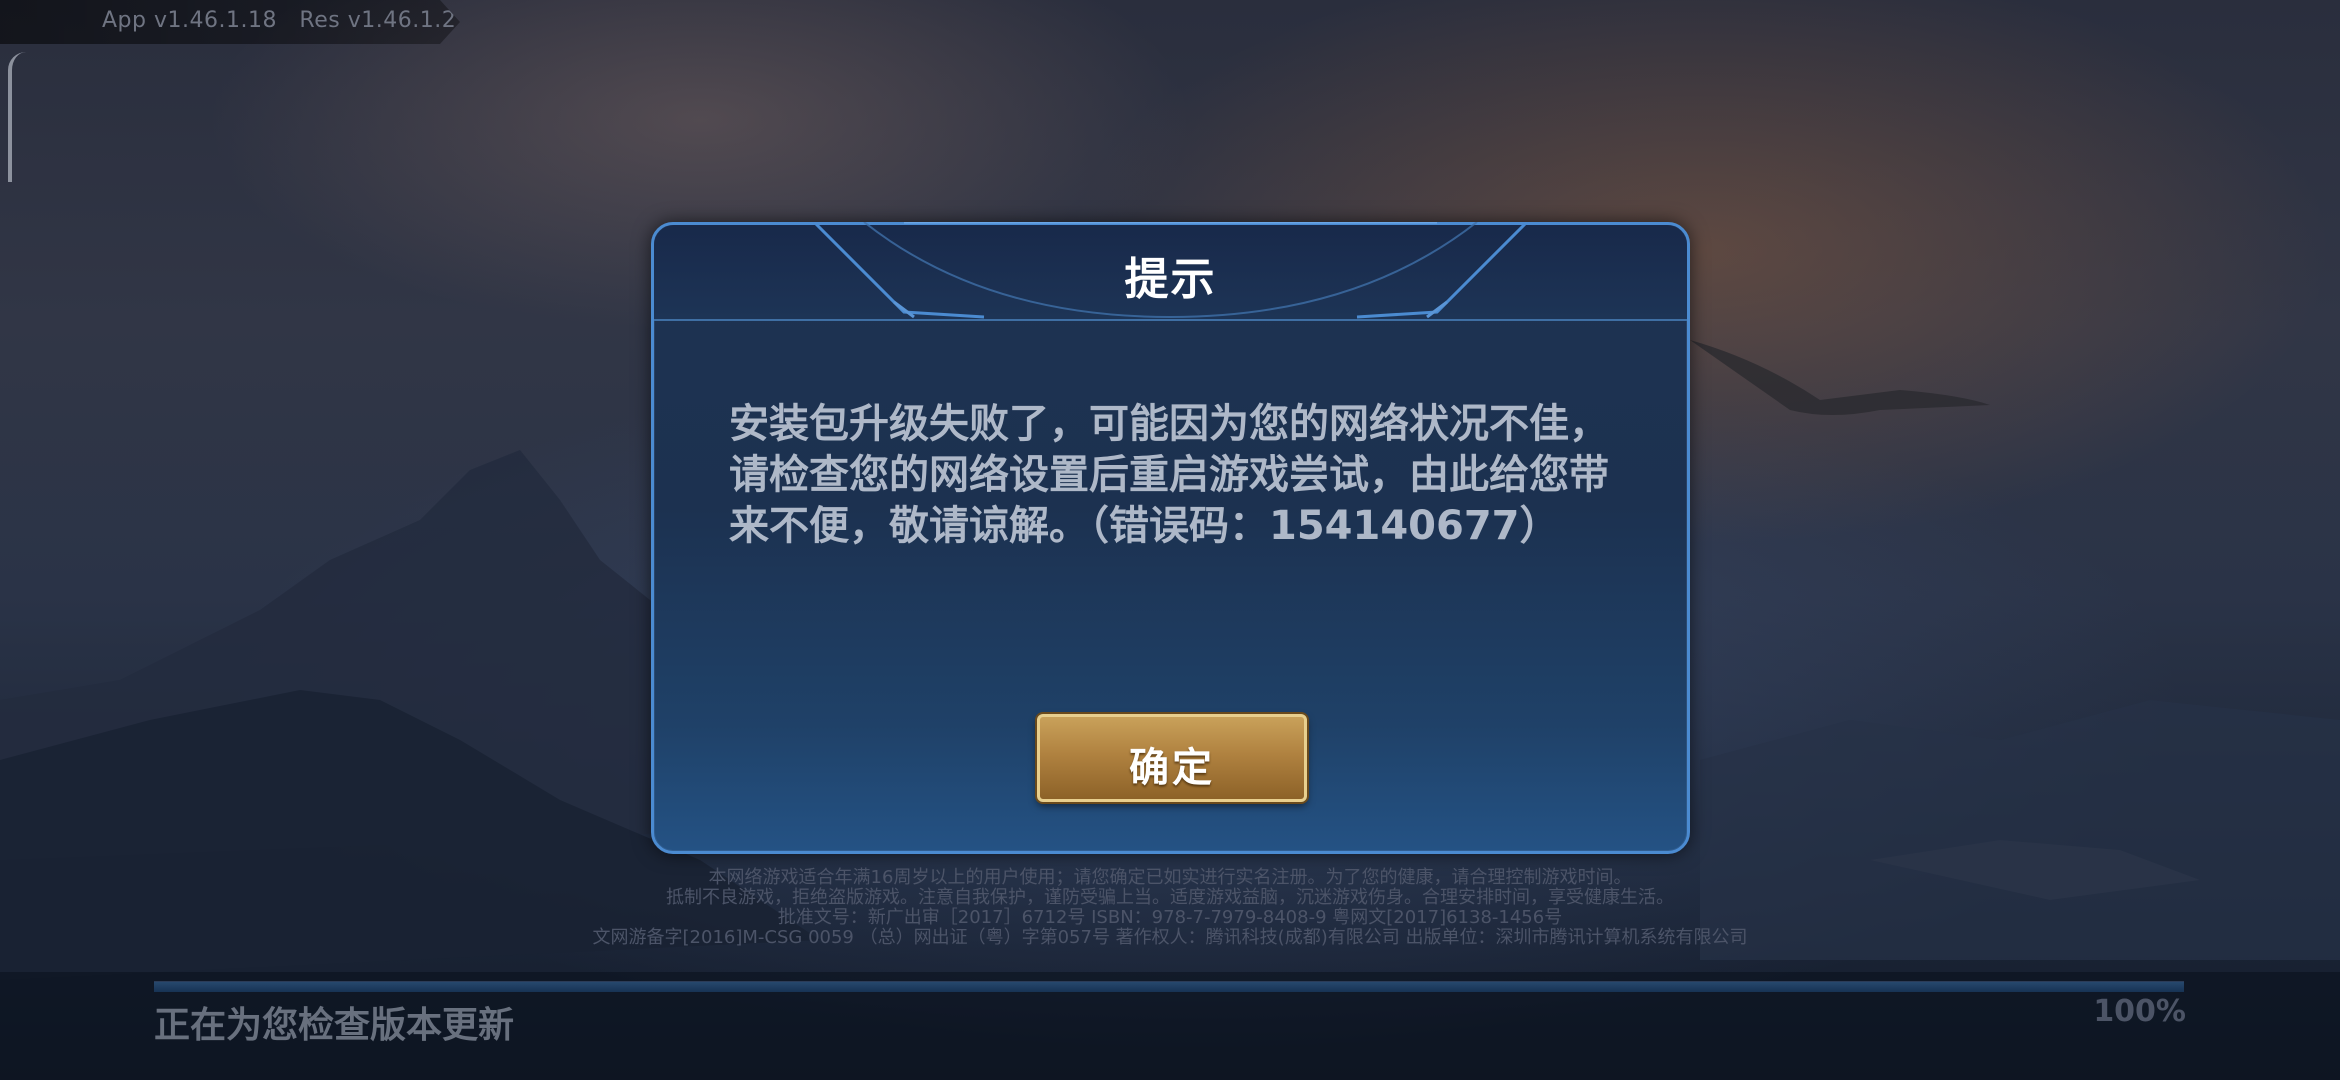 The height and width of the screenshot is (1080, 2340). What do you see at coordinates (286, 20) in the screenshot?
I see `version-label: App v1.46.1.18 Res v1.46.1.22` at bounding box center [286, 20].